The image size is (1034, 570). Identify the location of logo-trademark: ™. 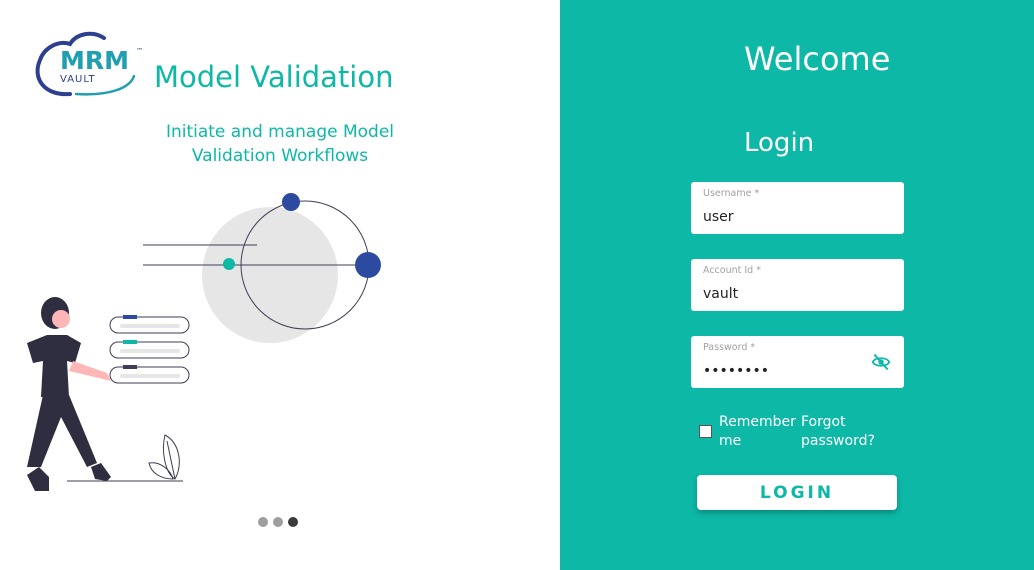
(139, 51).